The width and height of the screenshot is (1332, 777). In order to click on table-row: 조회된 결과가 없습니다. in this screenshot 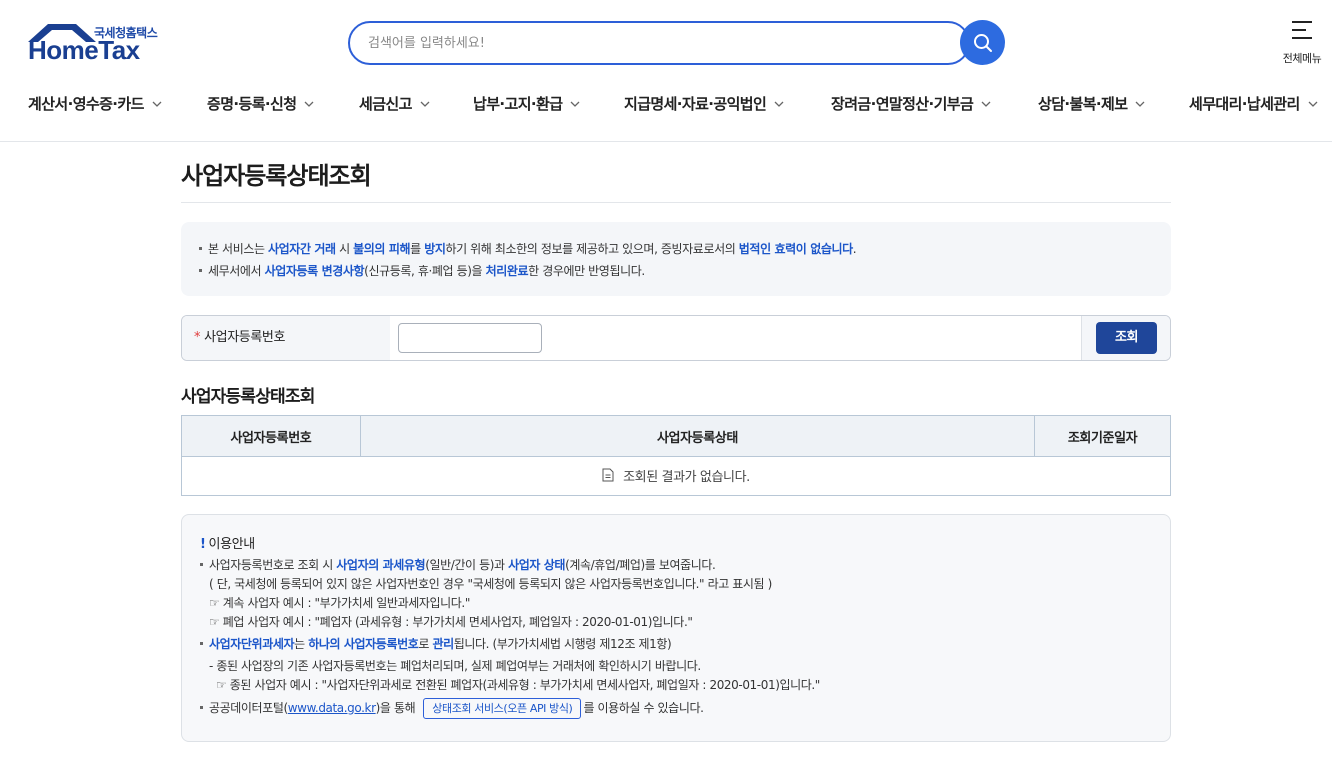, I will do `click(676, 476)`.